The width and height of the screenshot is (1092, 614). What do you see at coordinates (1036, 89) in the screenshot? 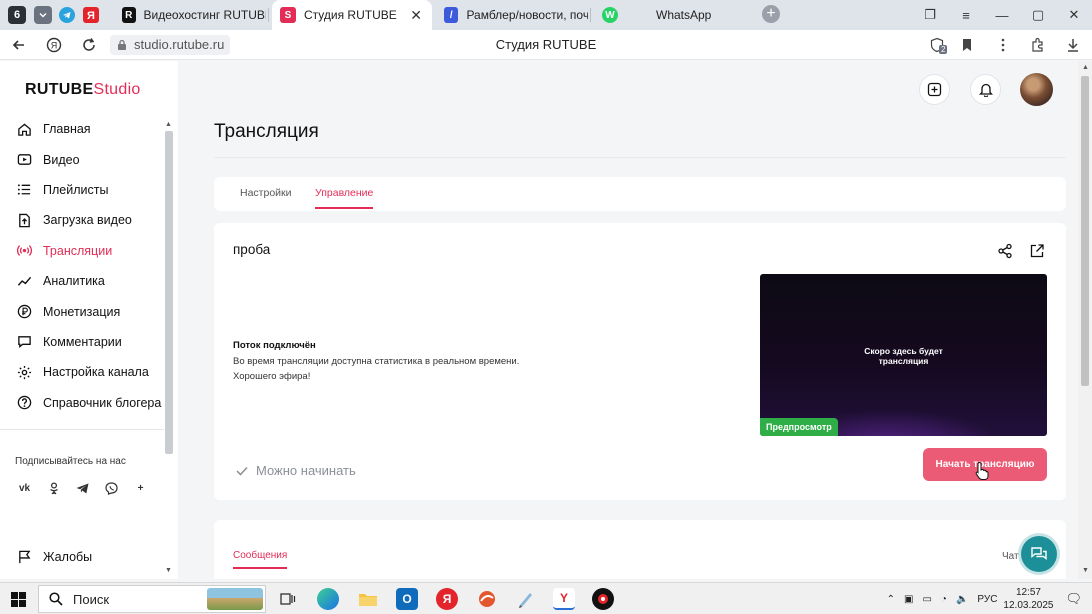
I see `avatar` at bounding box center [1036, 89].